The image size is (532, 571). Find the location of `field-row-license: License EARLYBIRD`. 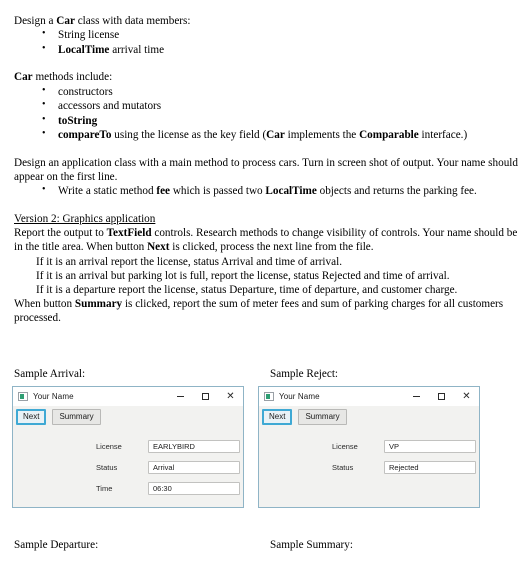

field-row-license: License EARLYBIRD is located at coordinates (128, 446).